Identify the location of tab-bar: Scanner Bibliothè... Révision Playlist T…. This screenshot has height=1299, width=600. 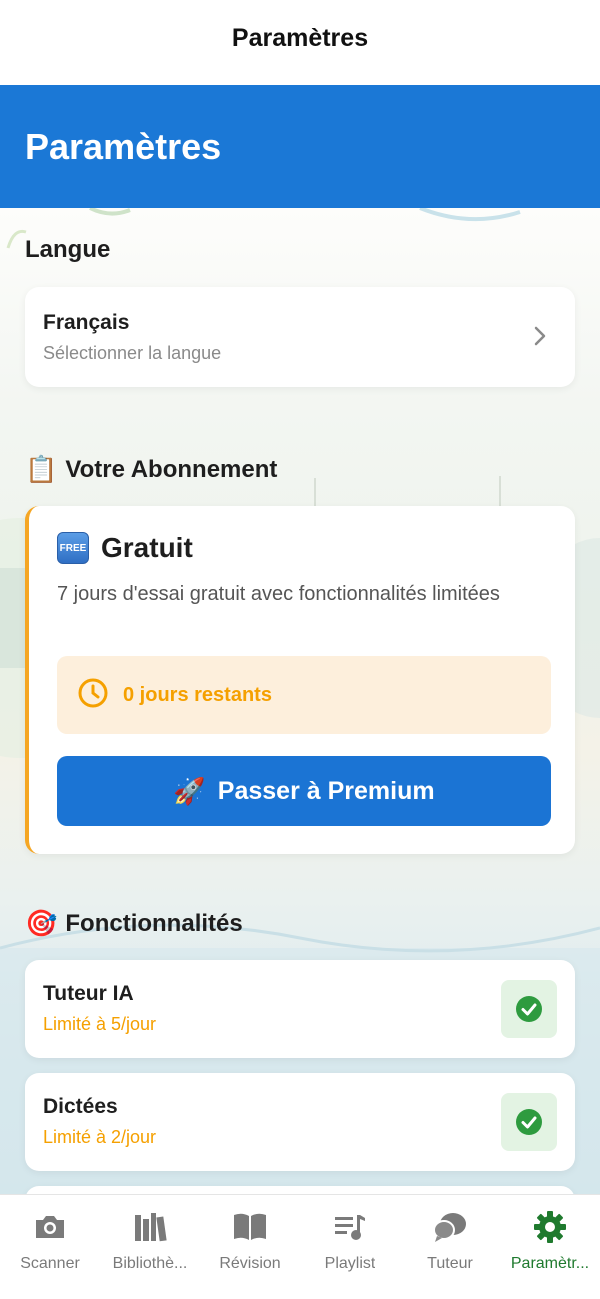
(300, 1246).